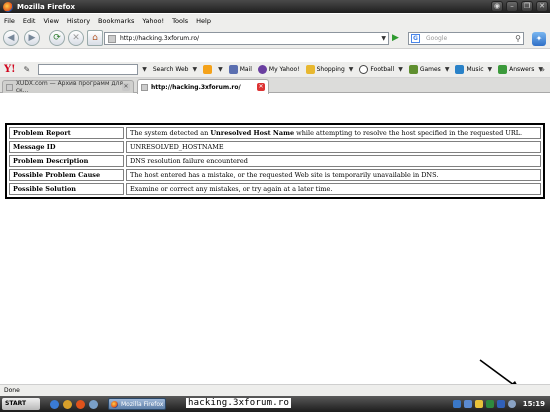 This screenshot has height=412, width=550. I want to click on reload-icon: ⟳, so click(57, 38).